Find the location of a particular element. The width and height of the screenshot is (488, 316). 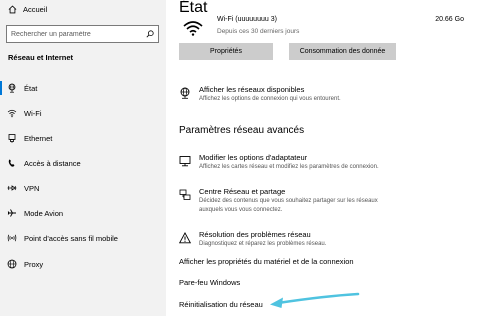

adapter-options-title: Modifier les options d'adaptateur is located at coordinates (253, 157).